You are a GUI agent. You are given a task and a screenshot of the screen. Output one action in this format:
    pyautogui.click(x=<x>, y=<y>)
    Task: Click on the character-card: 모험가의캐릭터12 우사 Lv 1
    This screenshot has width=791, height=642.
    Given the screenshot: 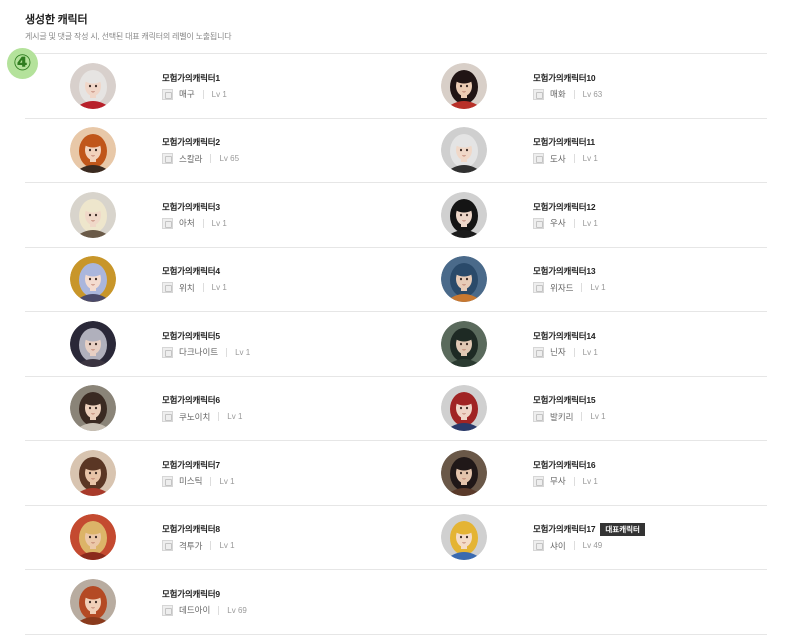 What is the action you would take?
    pyautogui.click(x=581, y=215)
    